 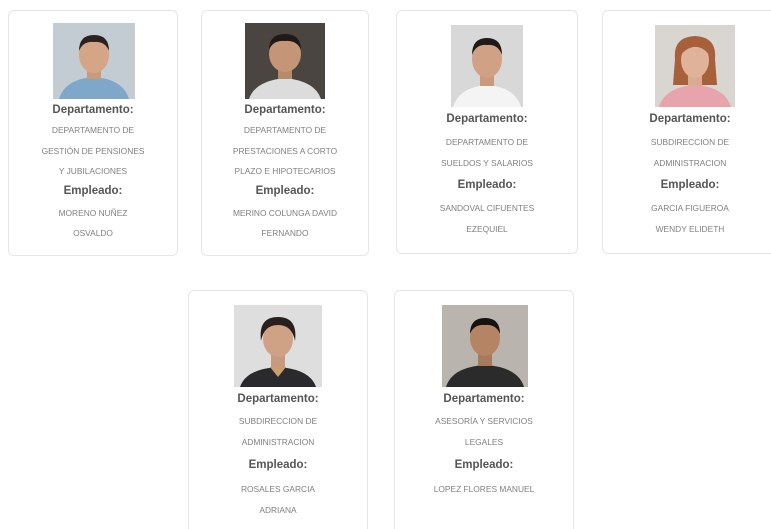 I want to click on employee-value: FERNANDO, so click(x=285, y=233).